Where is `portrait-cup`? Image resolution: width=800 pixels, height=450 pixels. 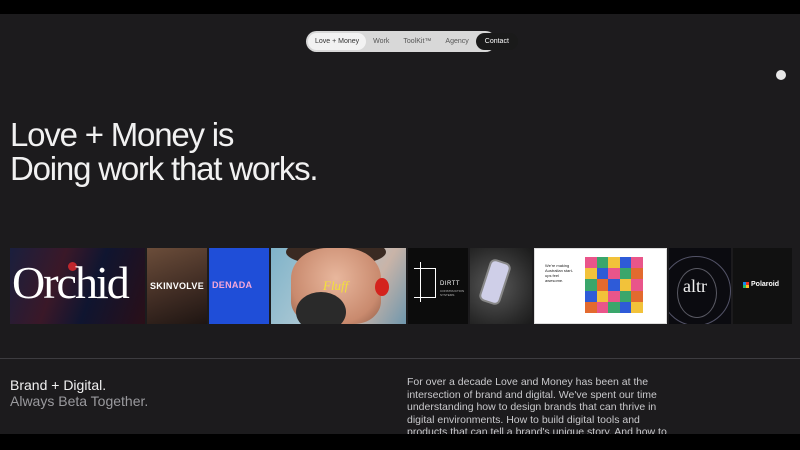
portrait-cup is located at coordinates (321, 308).